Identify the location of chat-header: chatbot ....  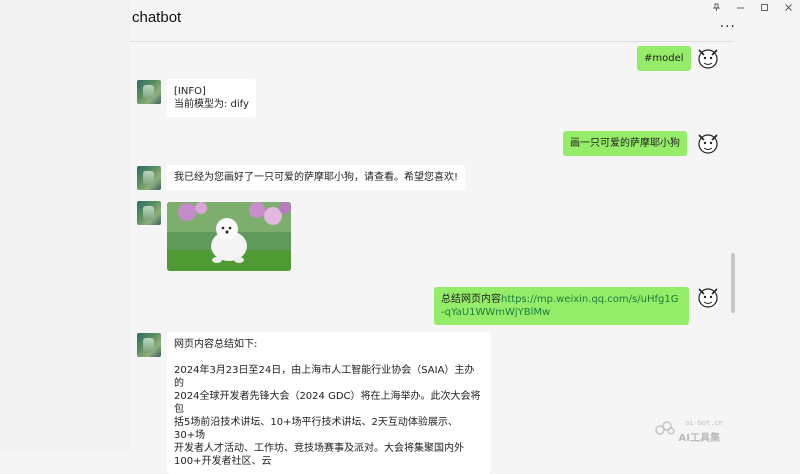
(433, 21).